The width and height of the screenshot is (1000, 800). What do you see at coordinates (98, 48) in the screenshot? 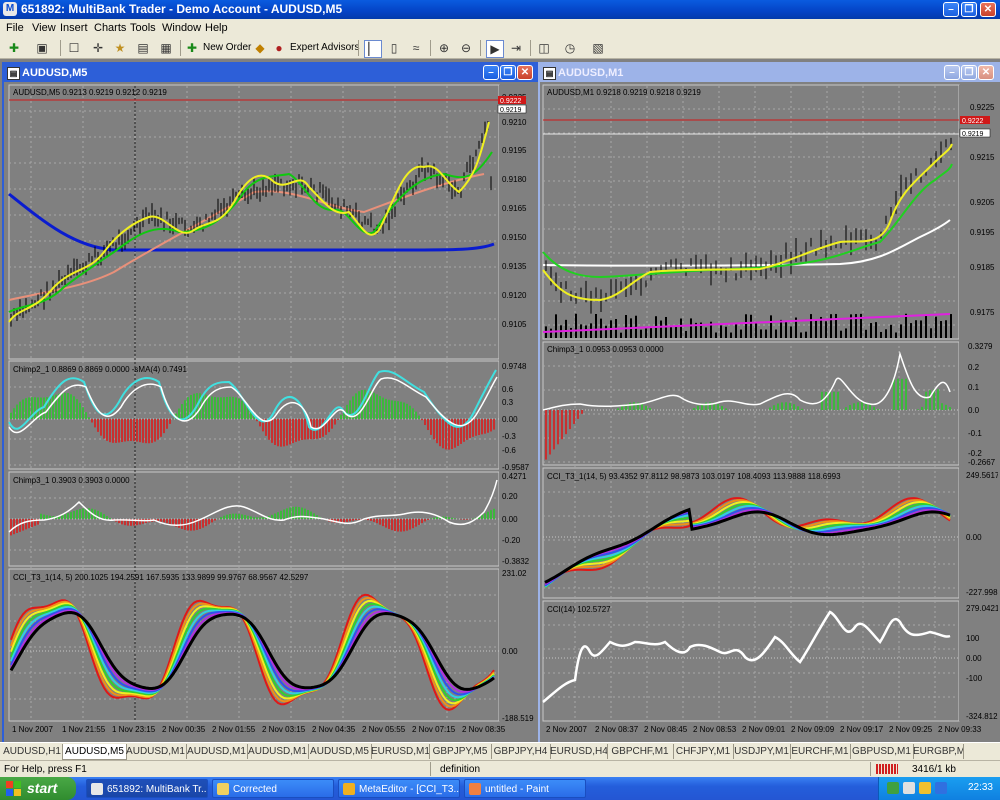
I see `crosshair-icon: ✛` at bounding box center [98, 48].